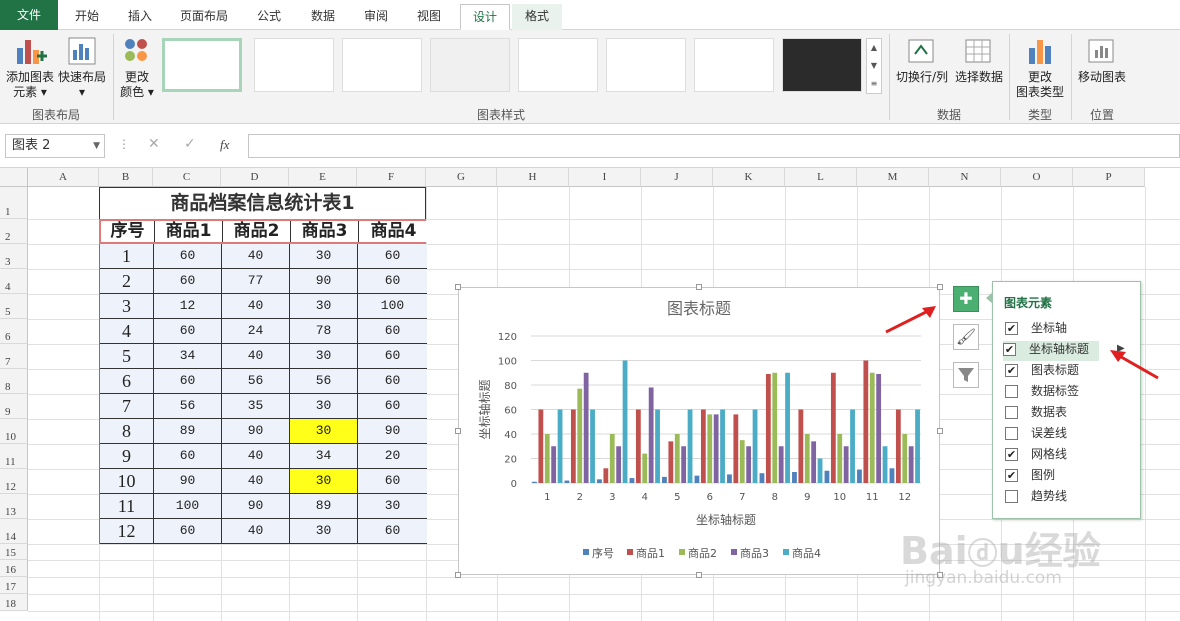 This screenshot has height=621, width=1180. I want to click on row-header-1: 1, so click(14, 203).